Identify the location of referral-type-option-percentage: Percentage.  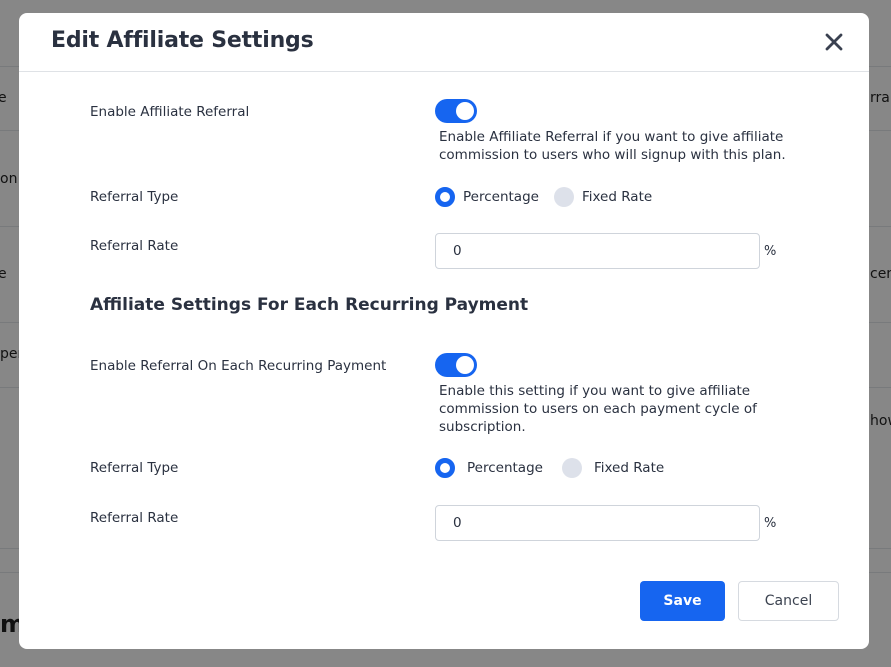
(487, 197).